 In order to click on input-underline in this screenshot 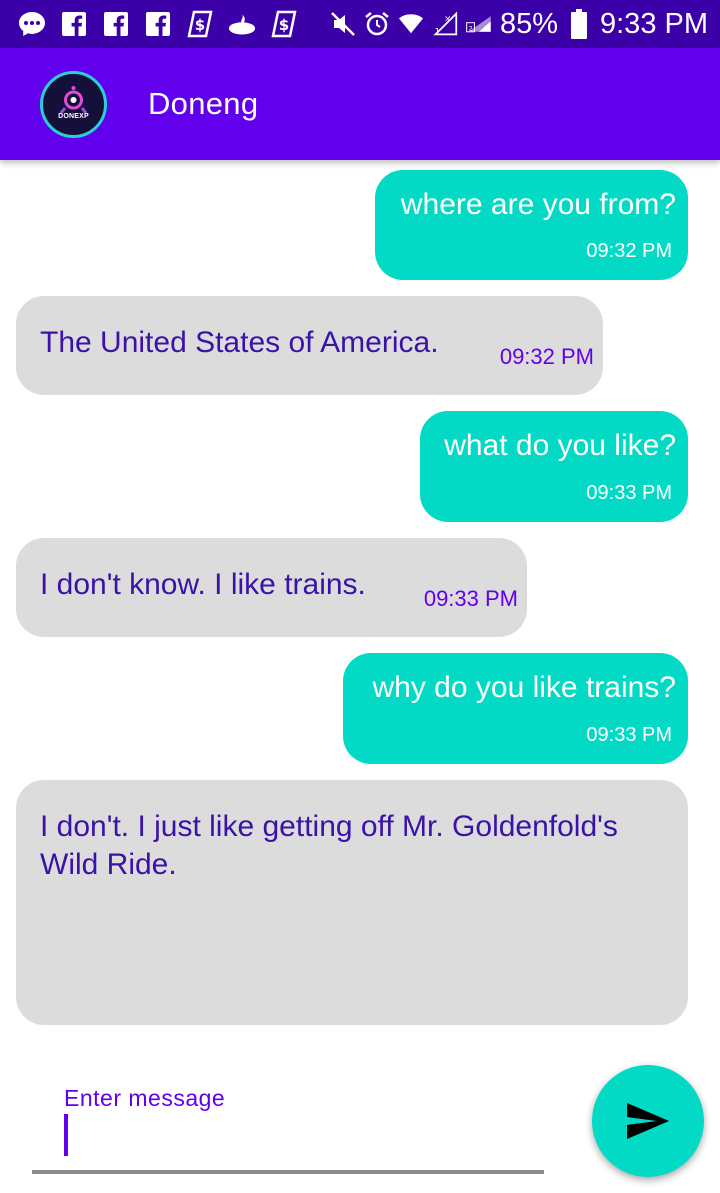, I will do `click(288, 1172)`.